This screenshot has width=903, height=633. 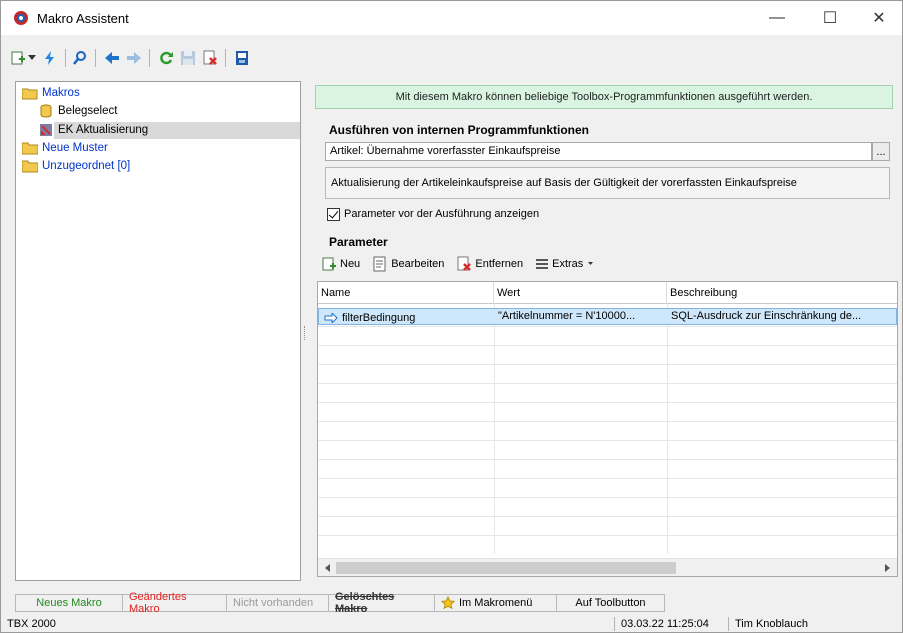 I want to click on tree-item-makros: Makros, so click(x=51, y=93).